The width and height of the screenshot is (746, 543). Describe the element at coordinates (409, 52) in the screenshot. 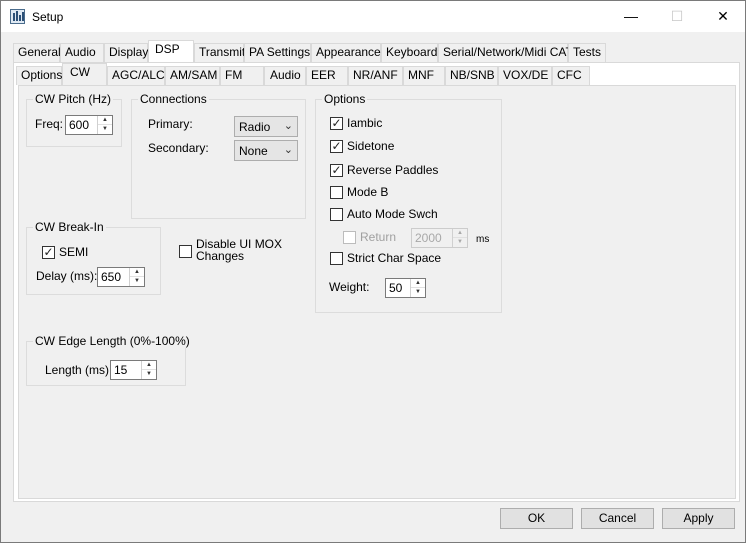

I see `tab-keyboard: Keyboard` at that location.